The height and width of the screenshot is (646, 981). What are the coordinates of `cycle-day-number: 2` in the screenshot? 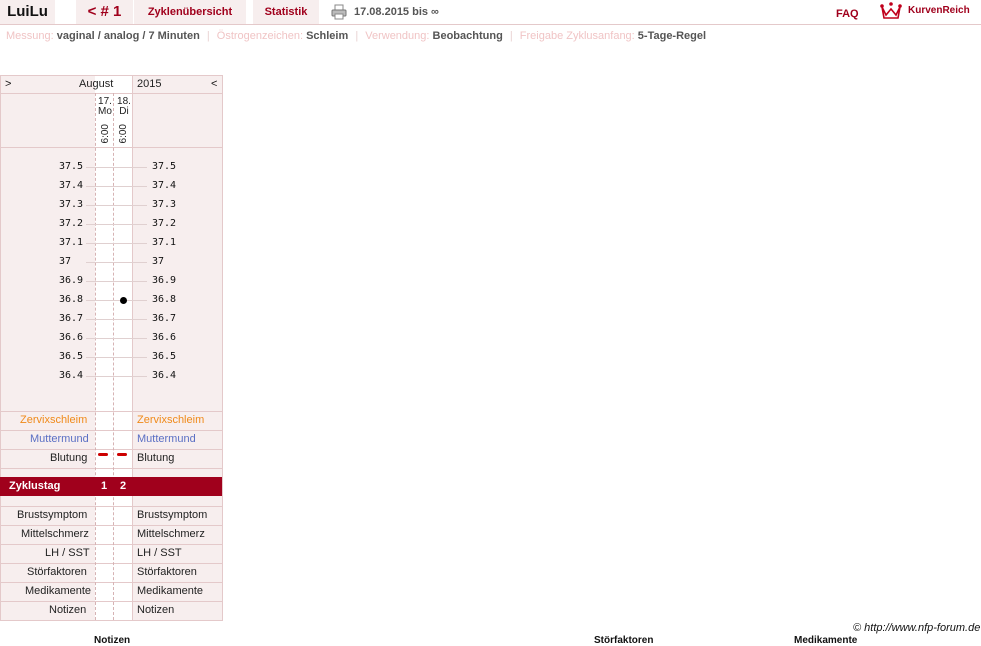 It's located at (123, 486).